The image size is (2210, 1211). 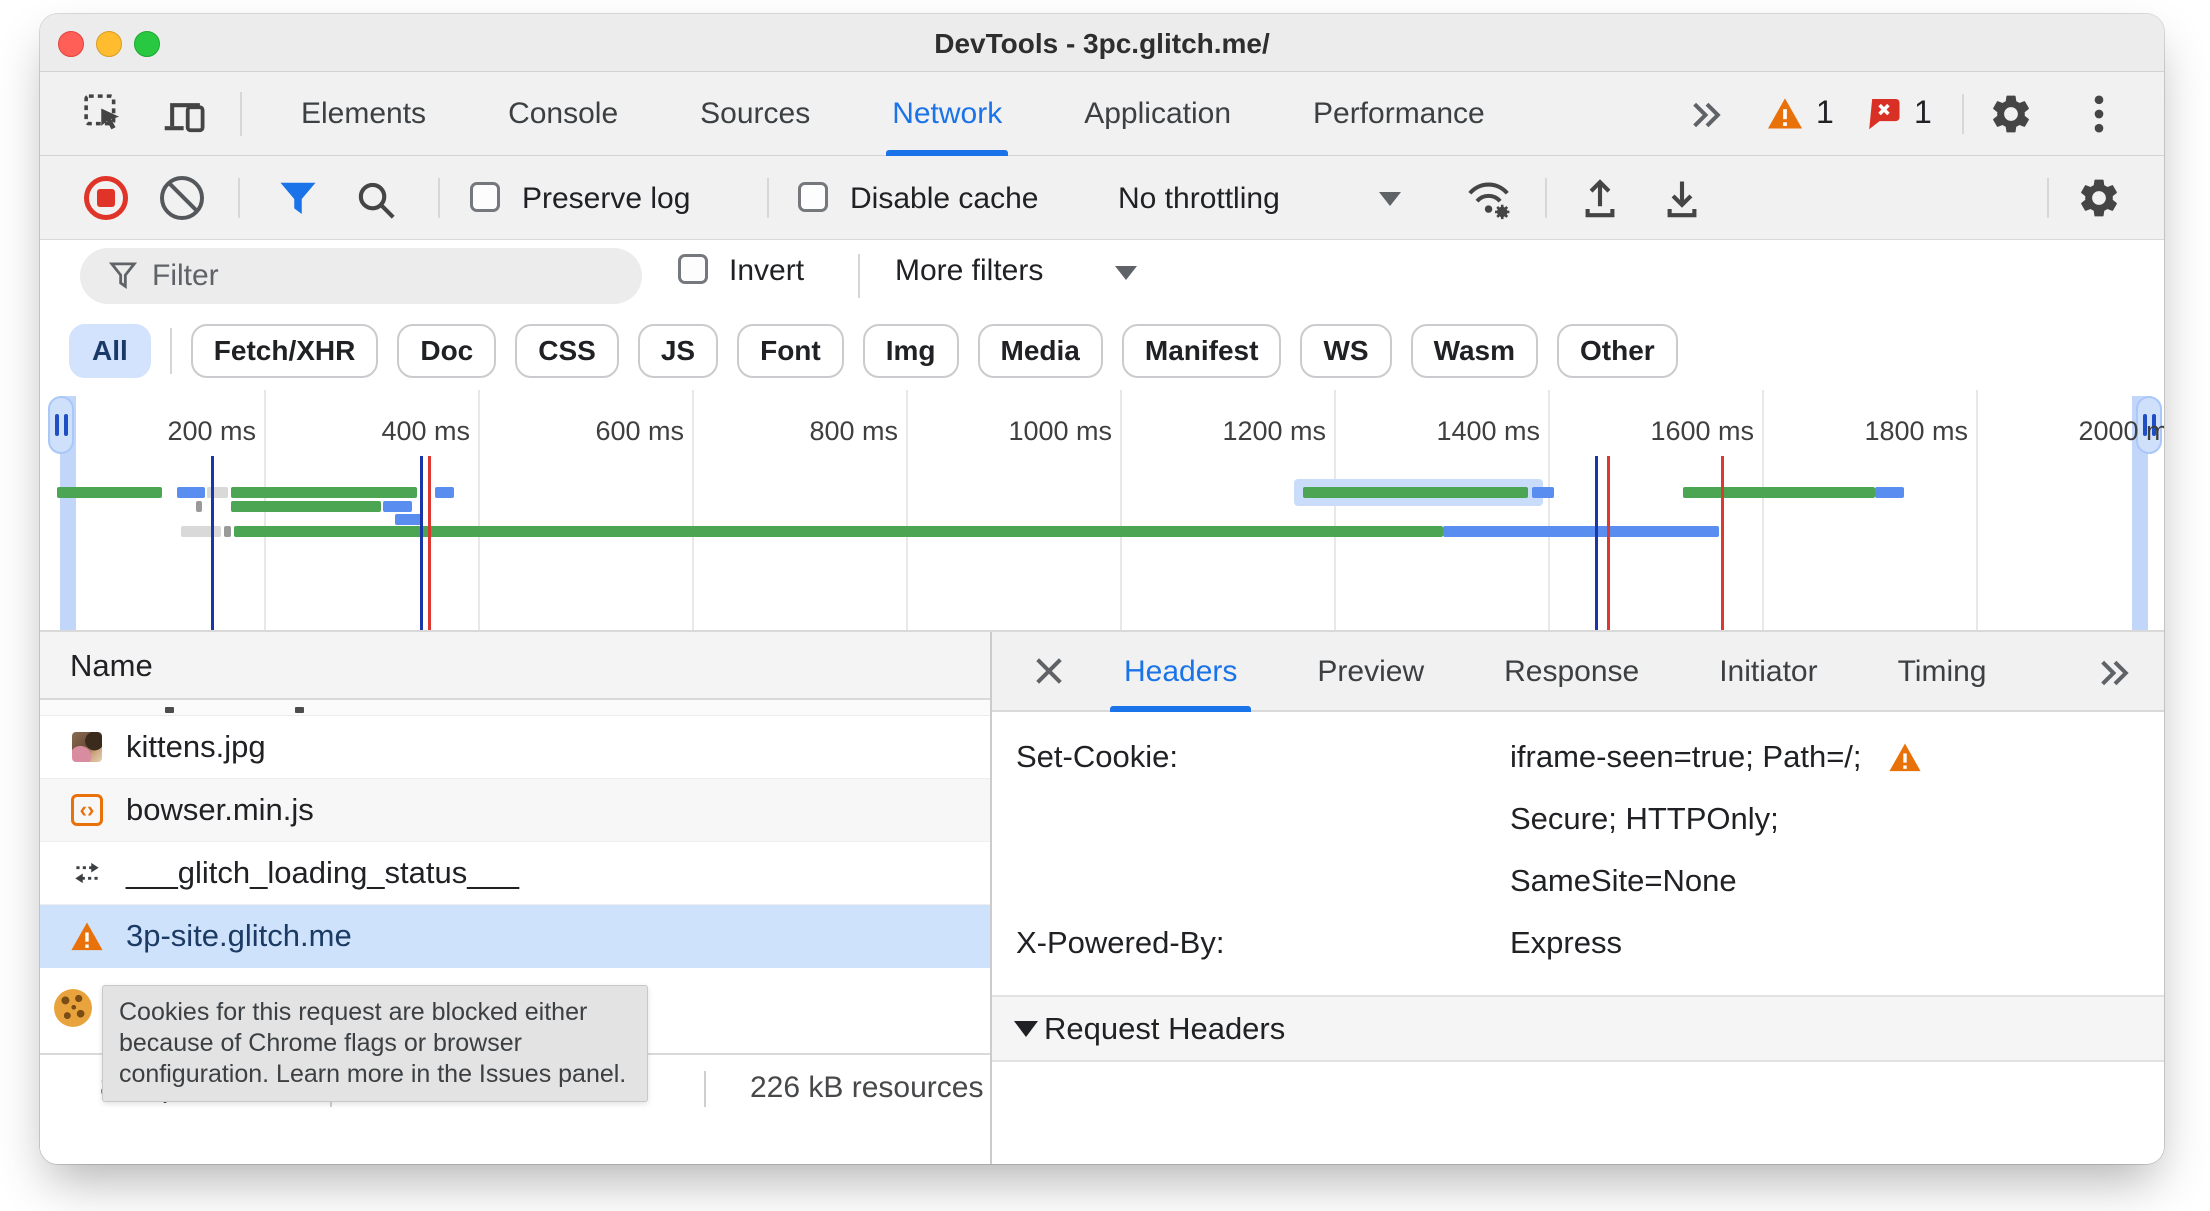 What do you see at coordinates (1571, 672) in the screenshot?
I see `details-tab-response: Response` at bounding box center [1571, 672].